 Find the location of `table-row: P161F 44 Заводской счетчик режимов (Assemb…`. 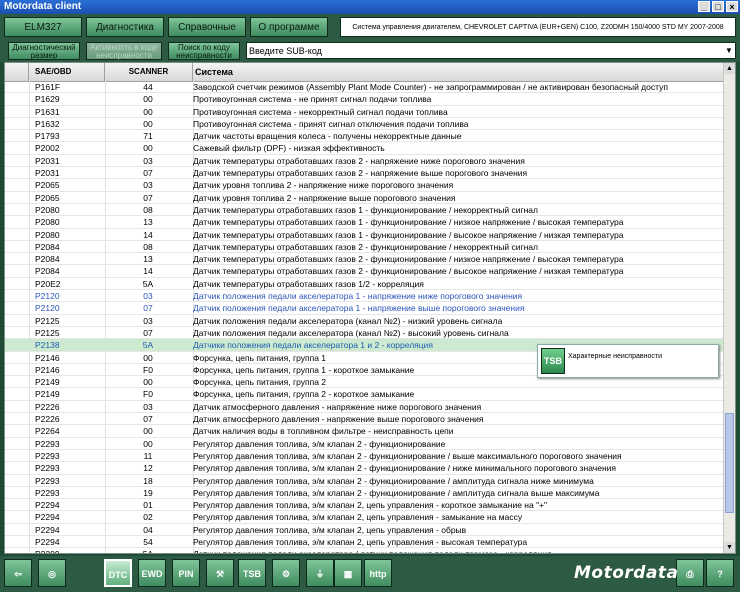

table-row: P161F 44 Заводской счетчик режимов (Assemb… is located at coordinates (365, 87).